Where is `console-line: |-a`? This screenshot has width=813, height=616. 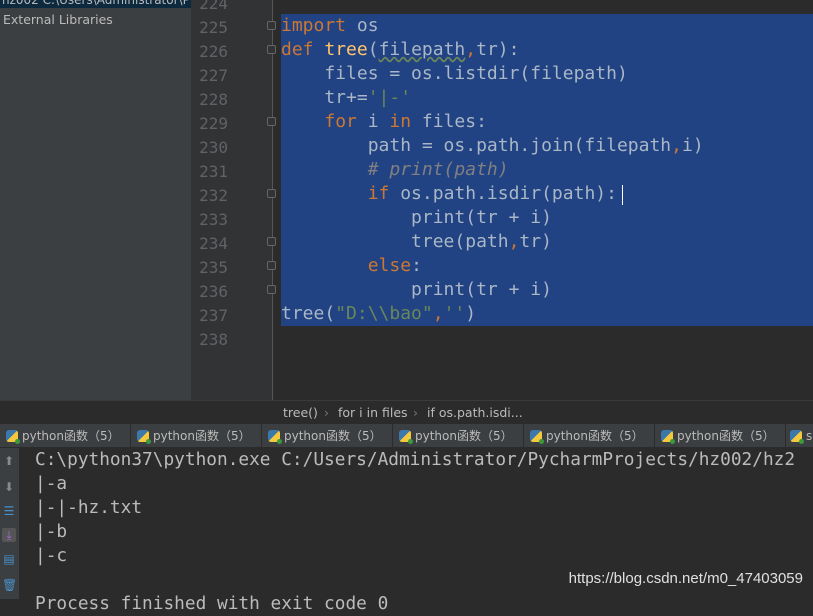
console-line: |-a is located at coordinates (51, 483).